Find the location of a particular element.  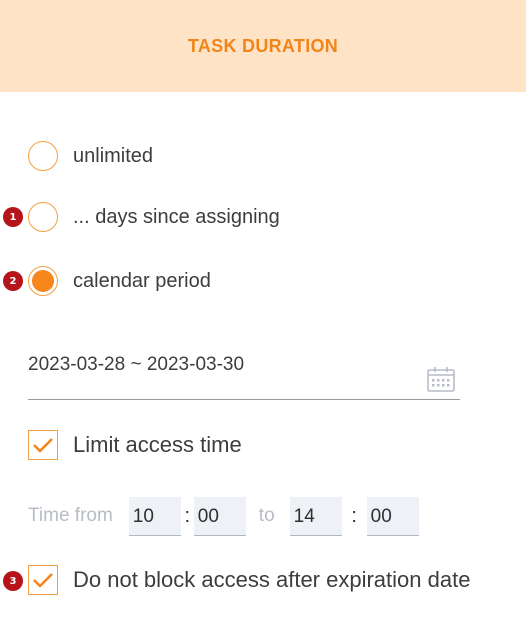

days-since-assigning-label: ... days since assigning is located at coordinates (176, 216).